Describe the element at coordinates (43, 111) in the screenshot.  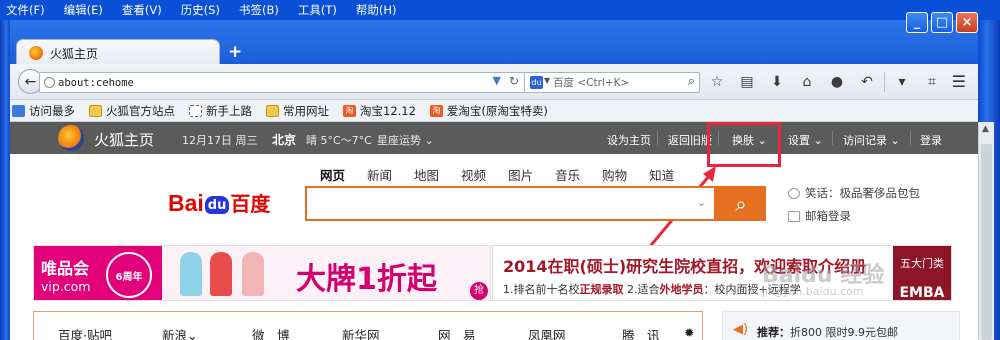
I see `bookmark-most-visited: 访问最多` at that location.